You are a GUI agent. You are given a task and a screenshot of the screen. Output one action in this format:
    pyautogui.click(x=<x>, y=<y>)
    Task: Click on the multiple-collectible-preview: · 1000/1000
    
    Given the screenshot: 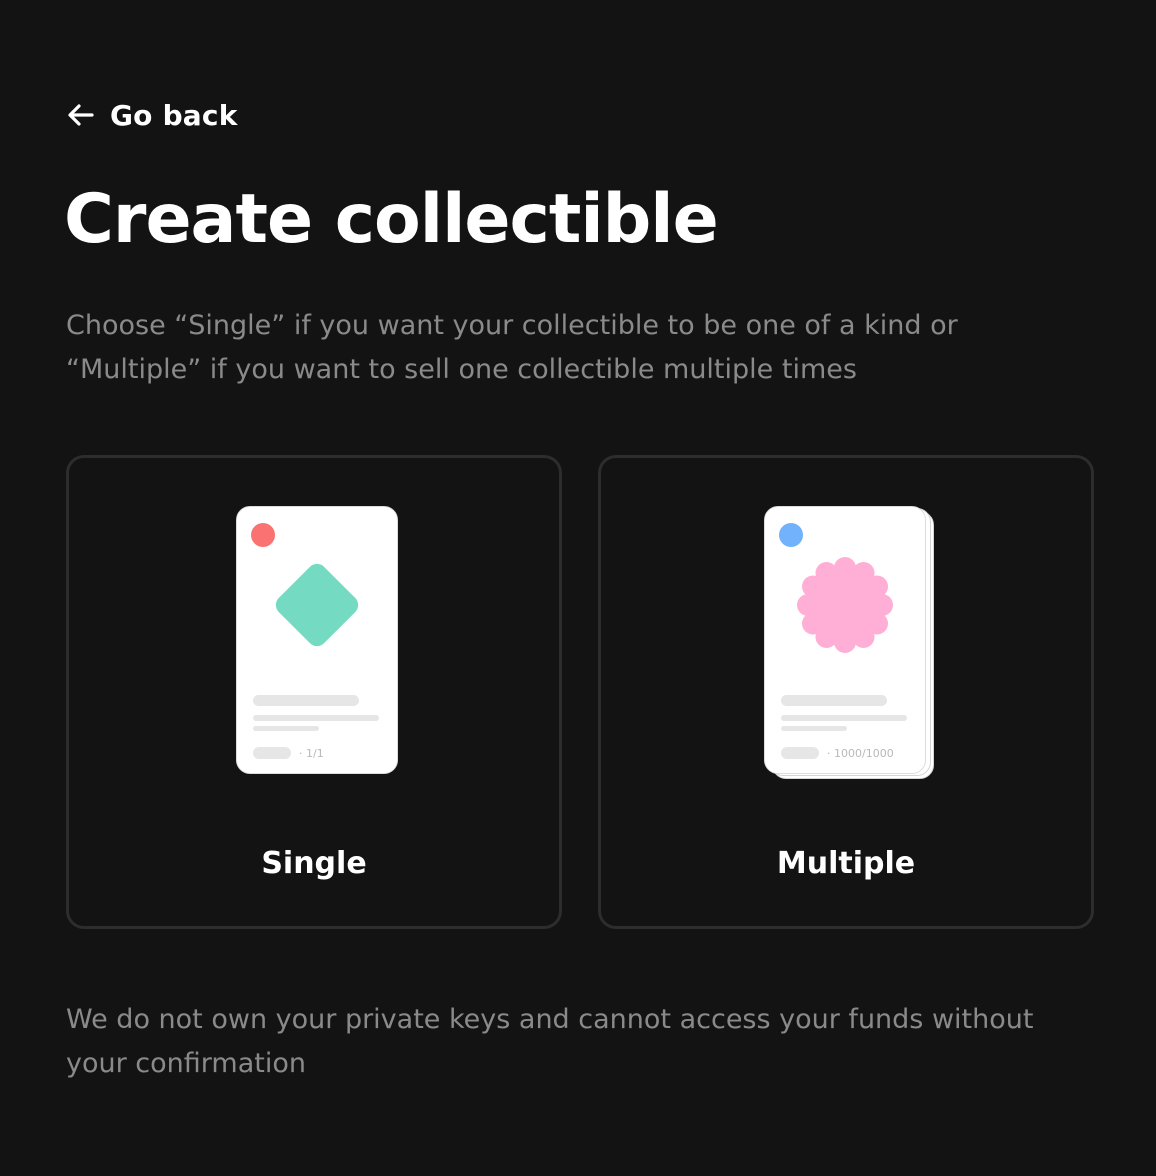 What is the action you would take?
    pyautogui.click(x=845, y=640)
    